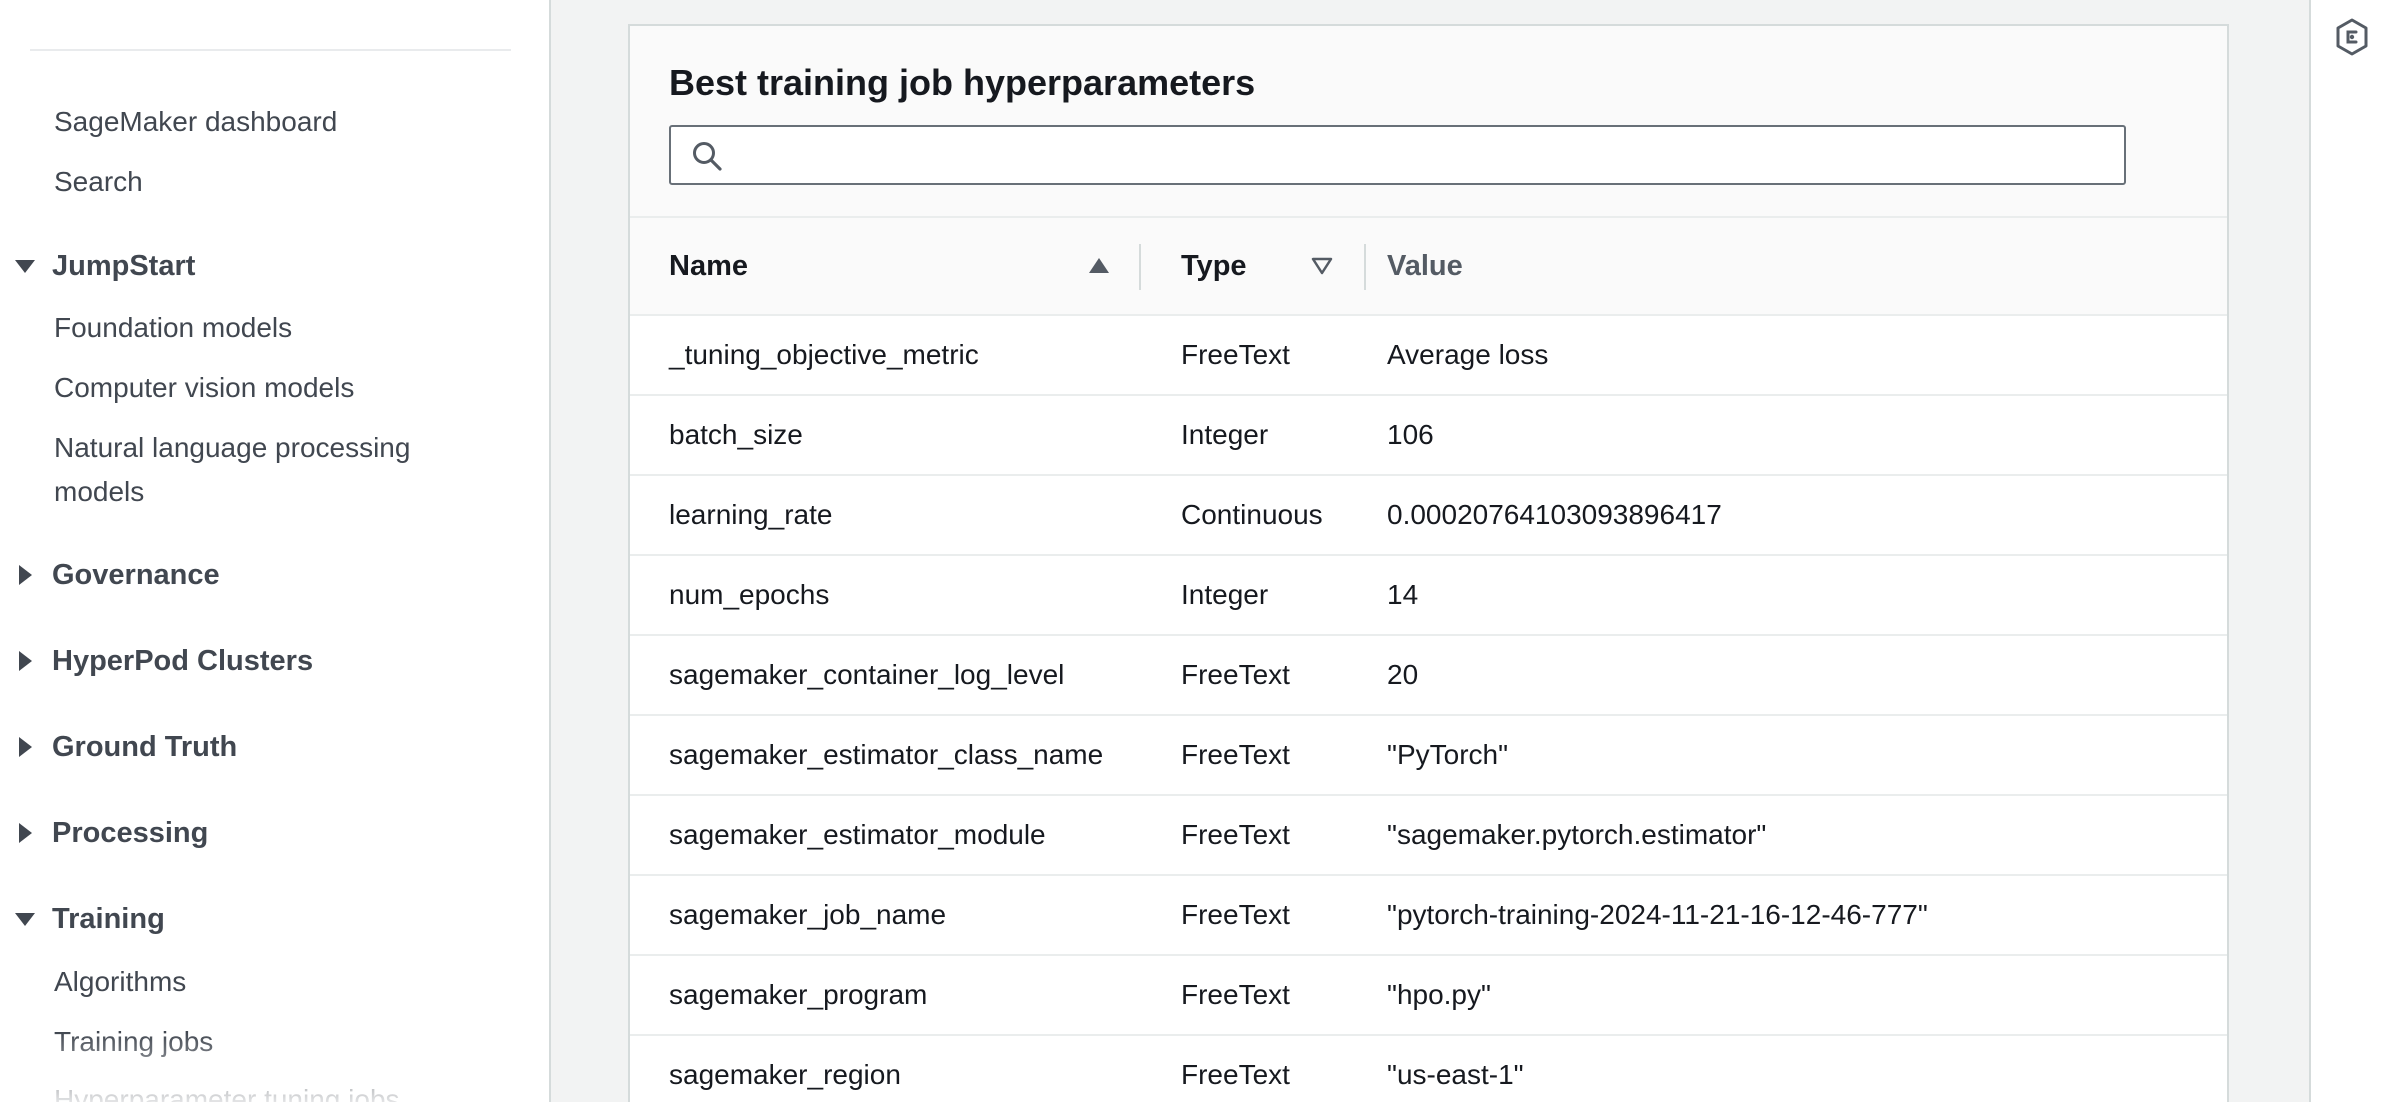  I want to click on sidebar-section-ground-truth: Ground Truth, so click(125, 747).